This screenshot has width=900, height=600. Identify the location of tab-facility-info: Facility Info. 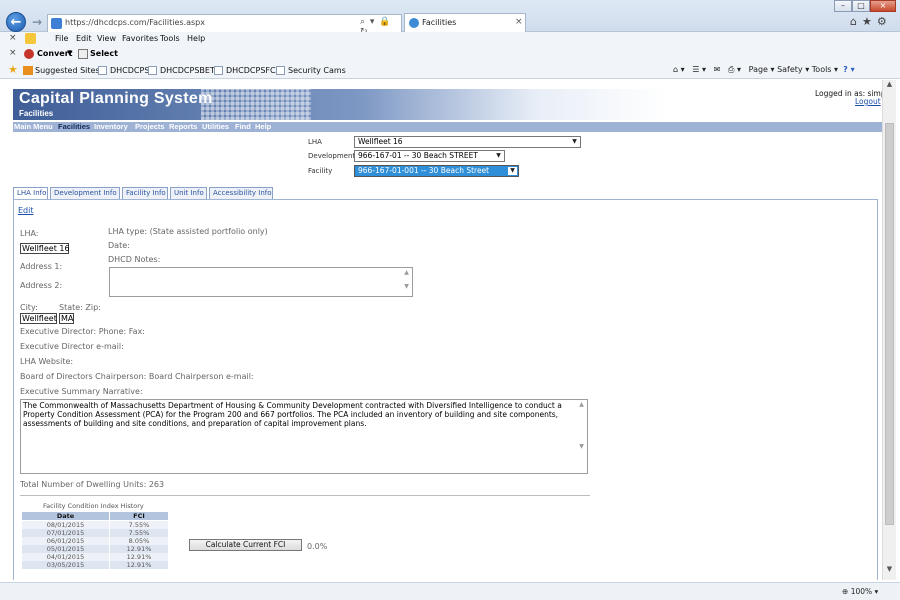
(145, 193).